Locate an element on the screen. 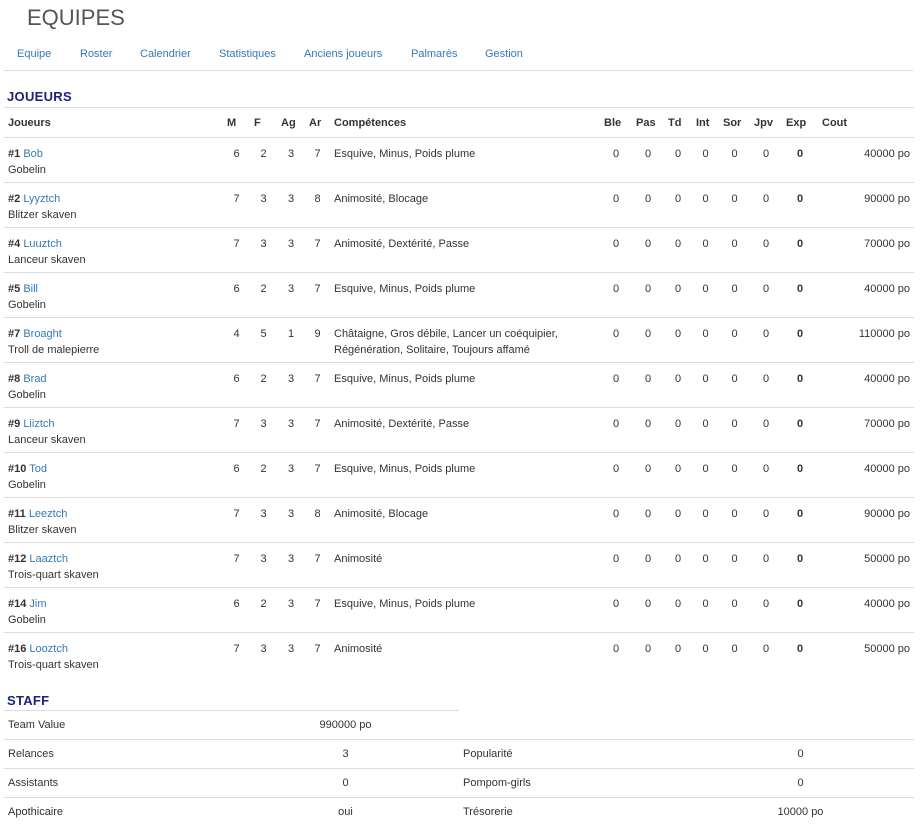 The image size is (920, 830). staff-row: Relances 3 Popularité 0 is located at coordinates (459, 754).